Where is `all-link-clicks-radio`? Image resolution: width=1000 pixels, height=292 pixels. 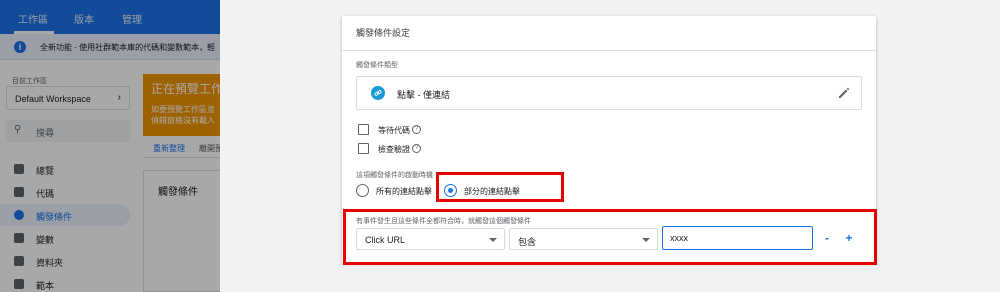
all-link-clicks-radio is located at coordinates (362, 190).